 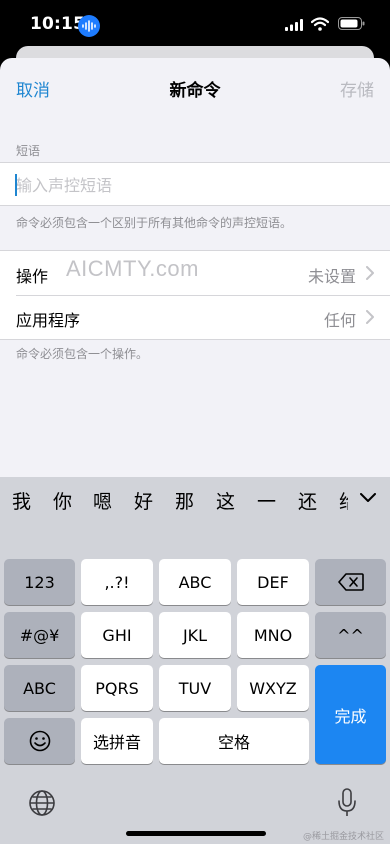 I want to click on save-button: 存储, so click(x=357, y=88).